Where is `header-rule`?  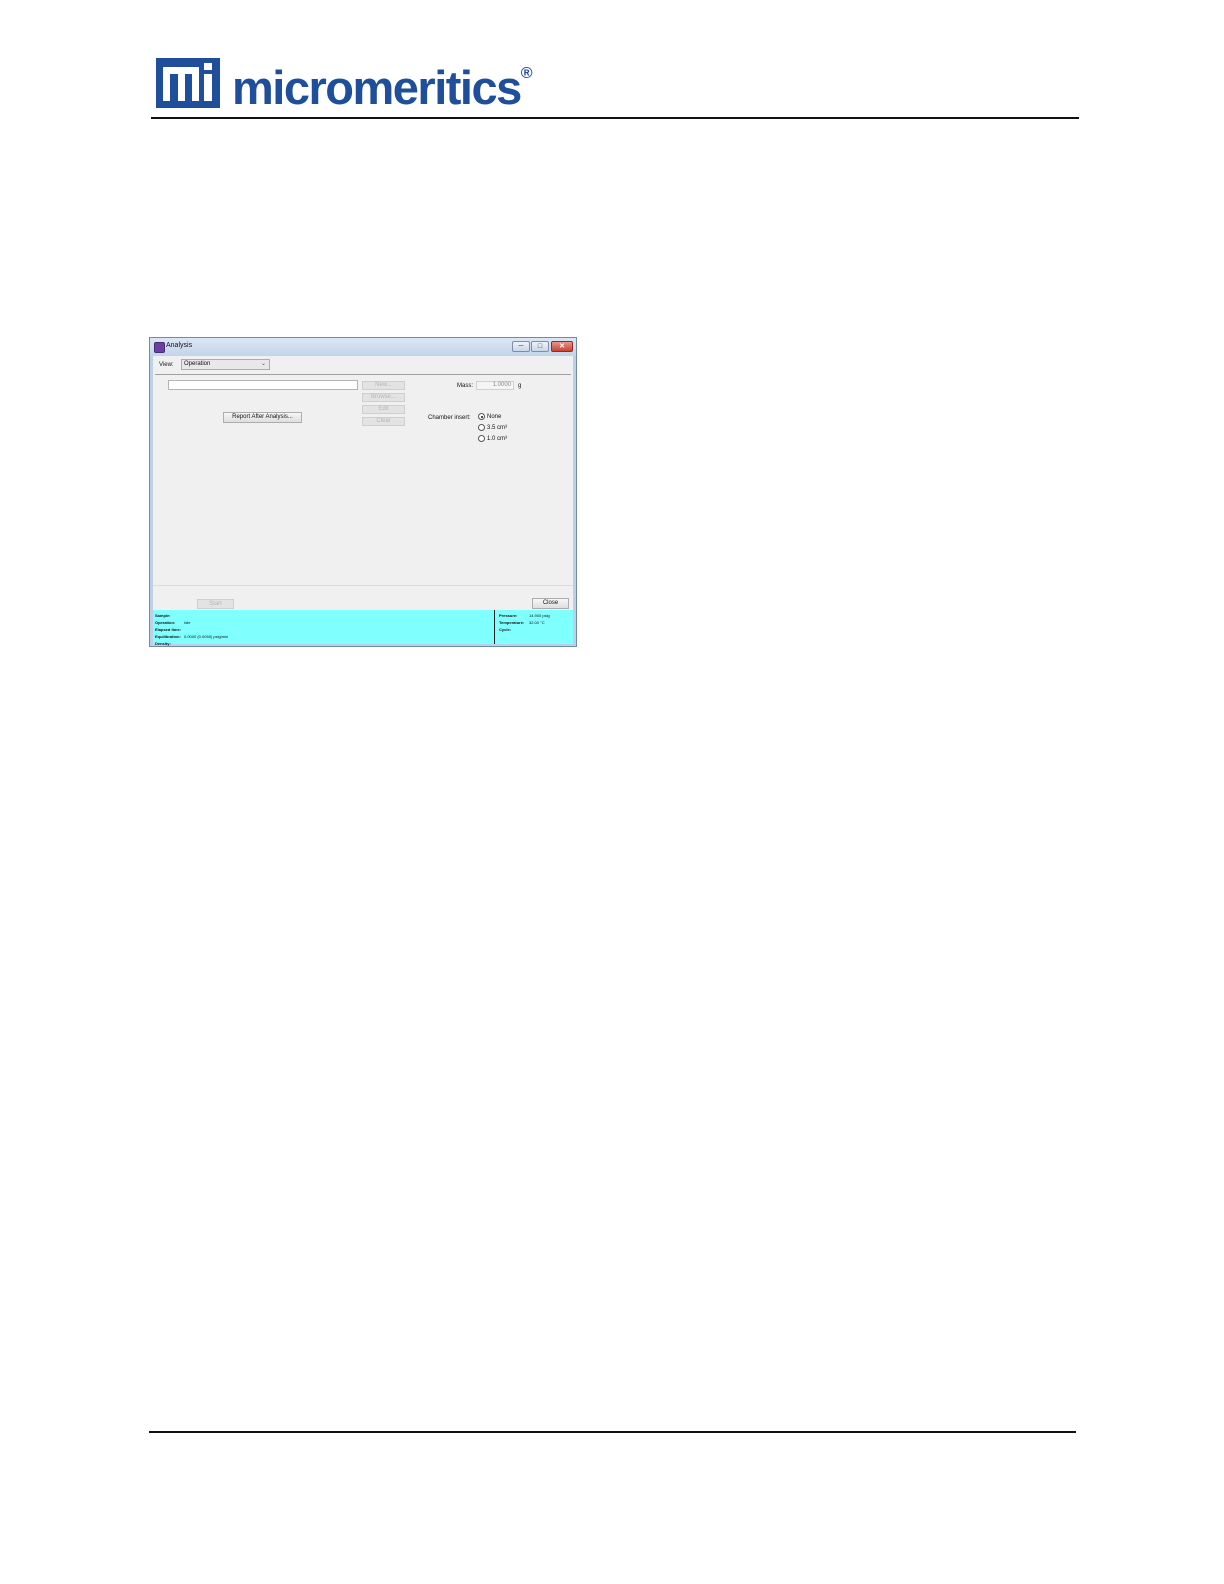
header-rule is located at coordinates (615, 118).